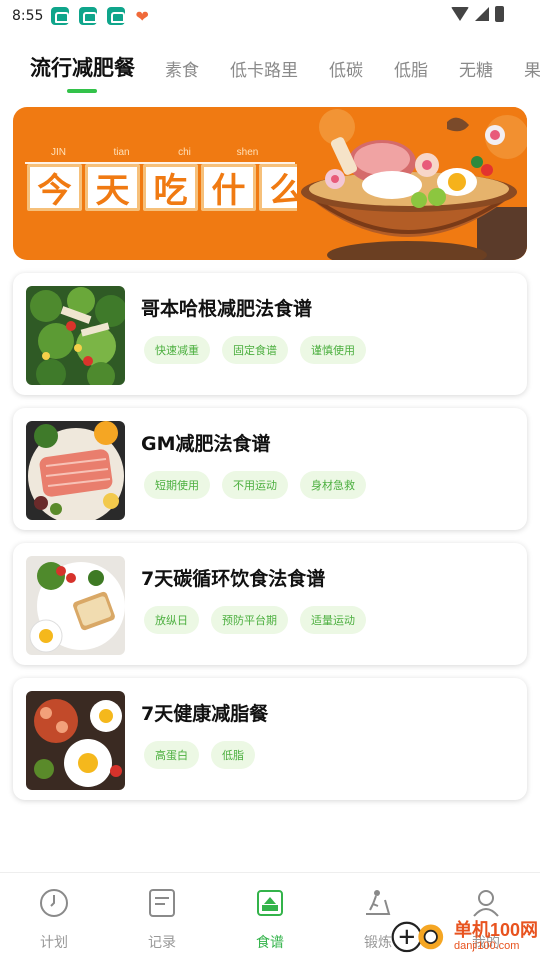  I want to click on tab-low-fat: 低脂, so click(411, 63).